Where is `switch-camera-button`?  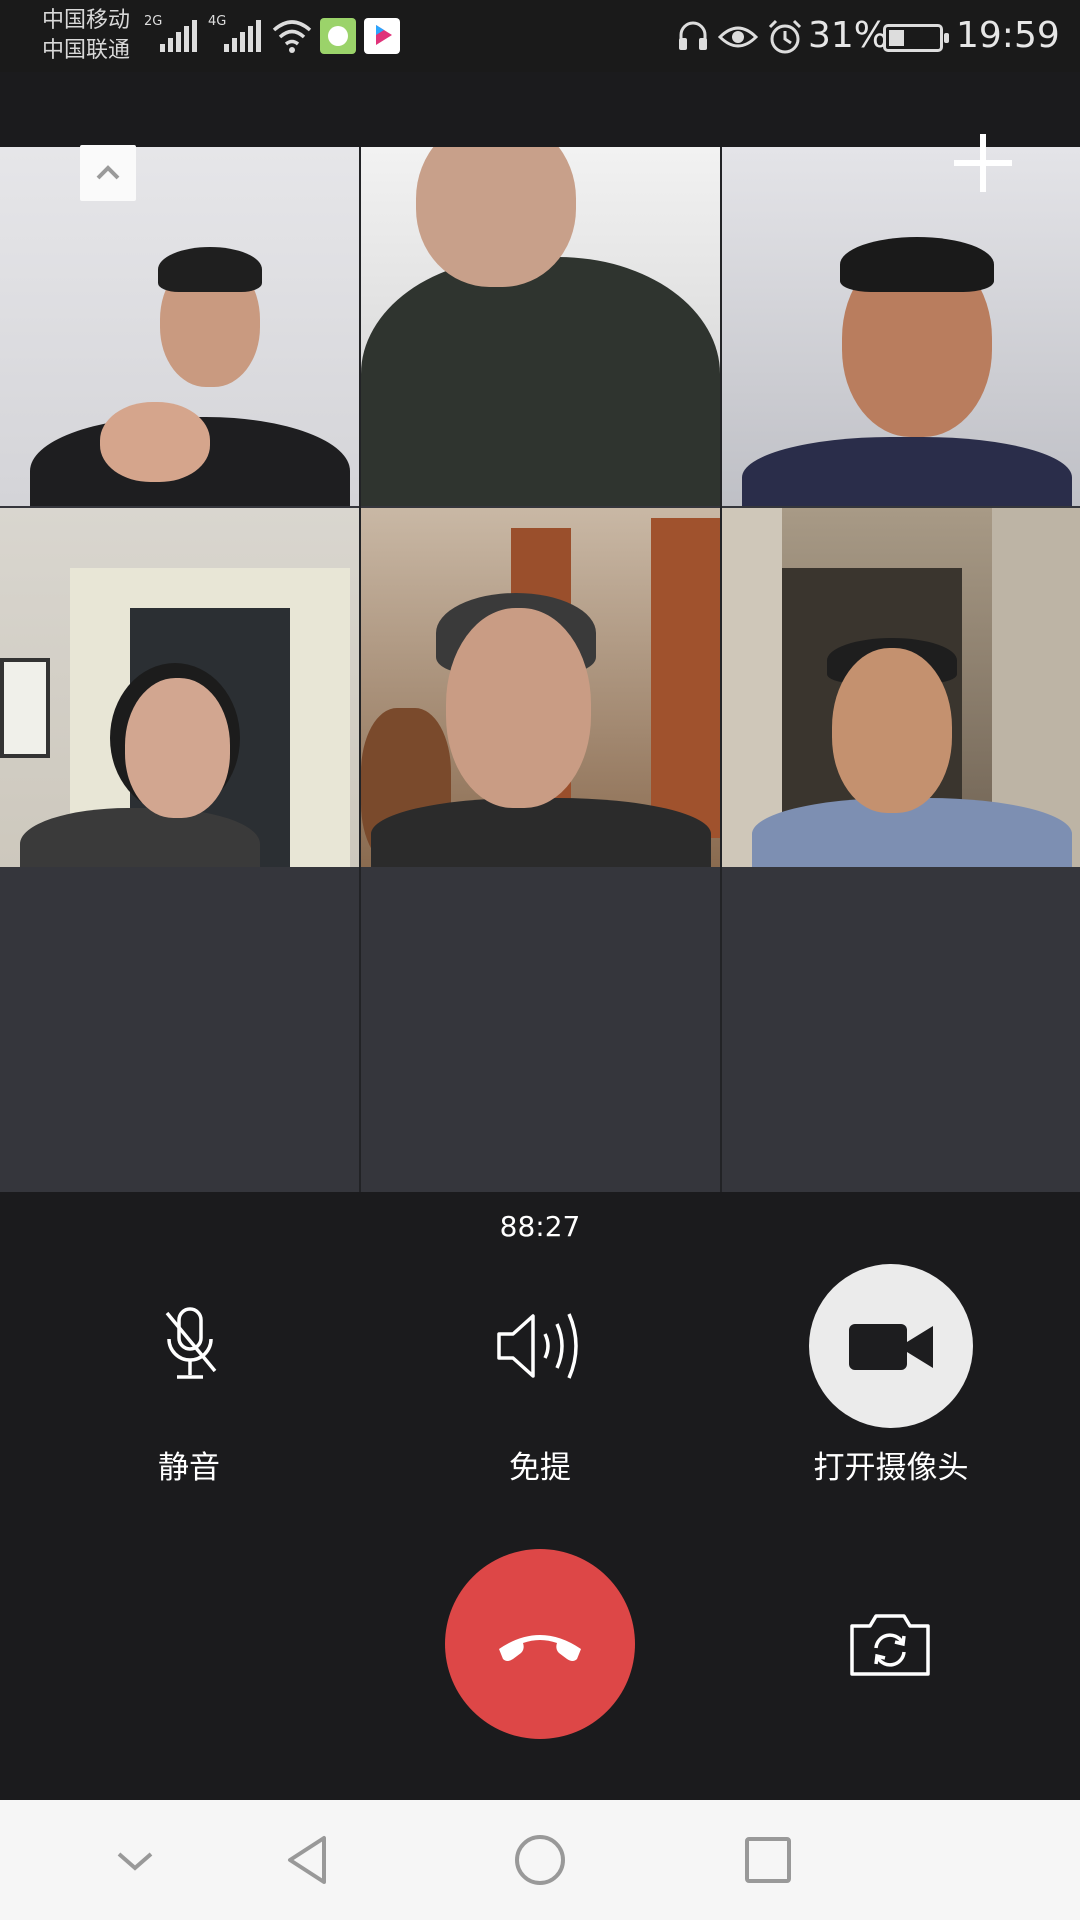
switch-camera-button is located at coordinates (890, 1645).